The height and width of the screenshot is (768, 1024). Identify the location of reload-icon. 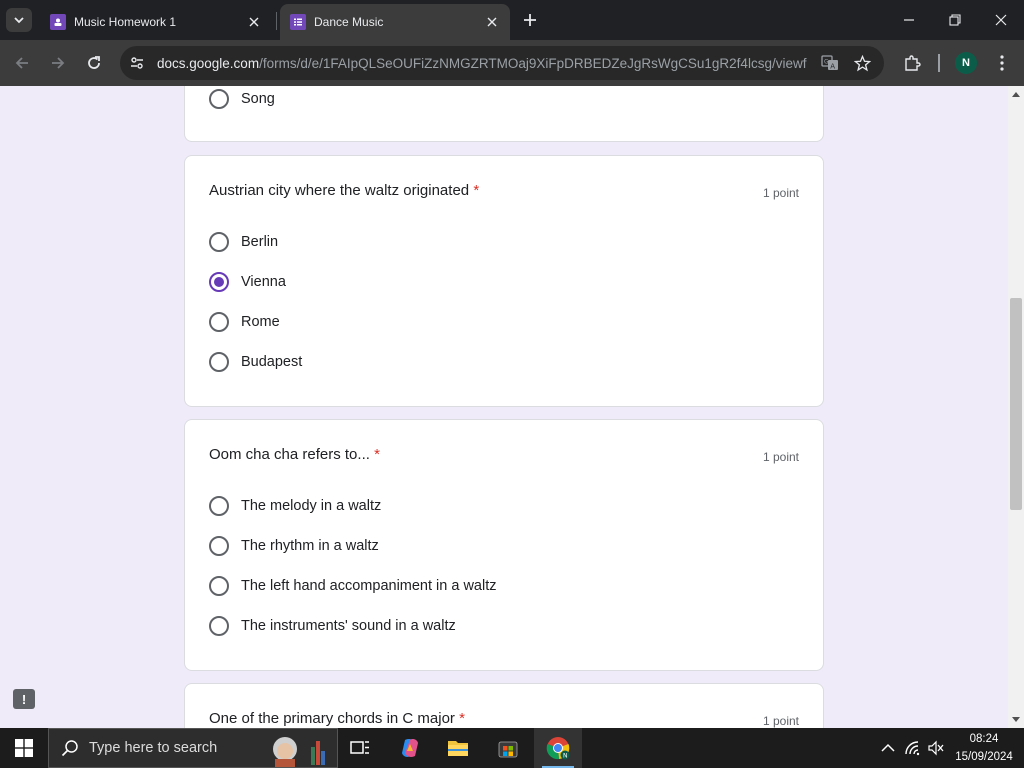
(94, 62).